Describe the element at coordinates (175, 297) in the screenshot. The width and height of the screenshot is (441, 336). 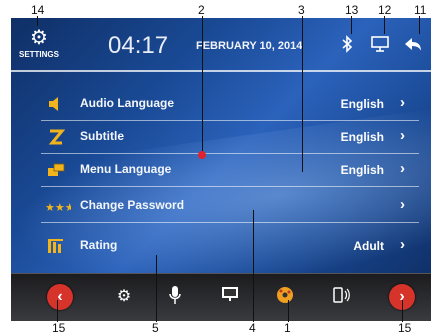
I see `microphone-icon` at that location.